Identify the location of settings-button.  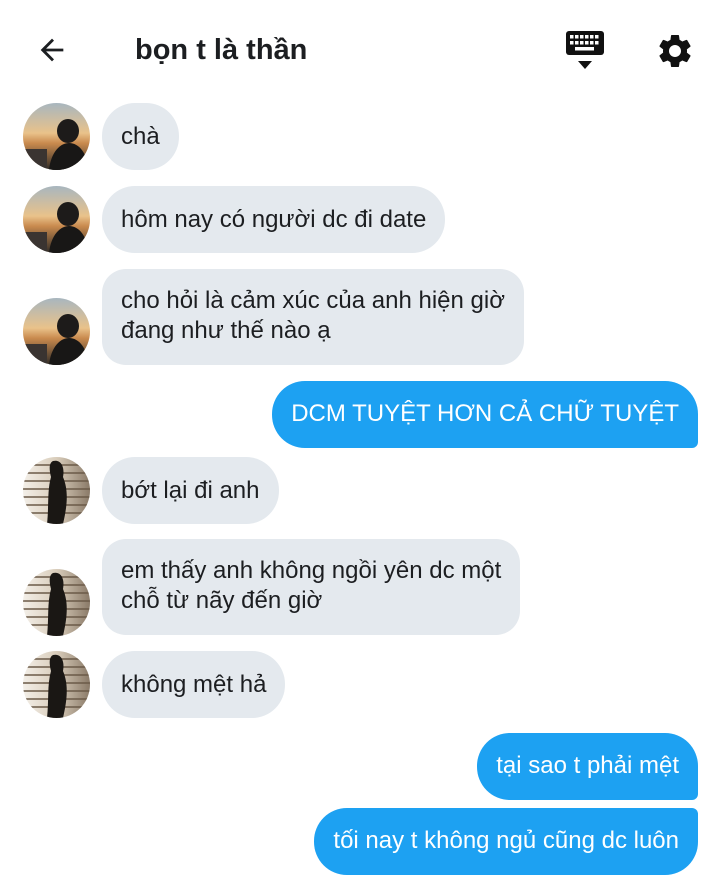
(675, 51).